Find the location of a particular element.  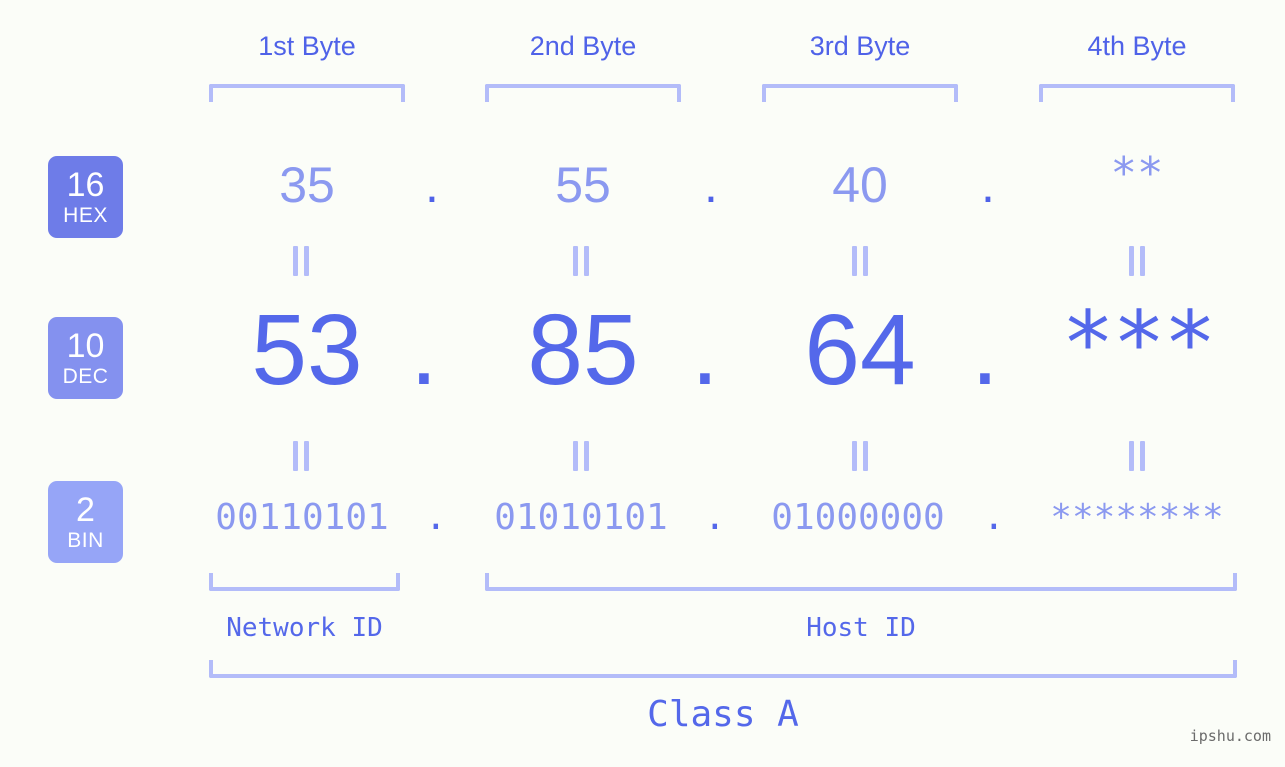

dec-byte-2: 85 is located at coordinates (583, 350).